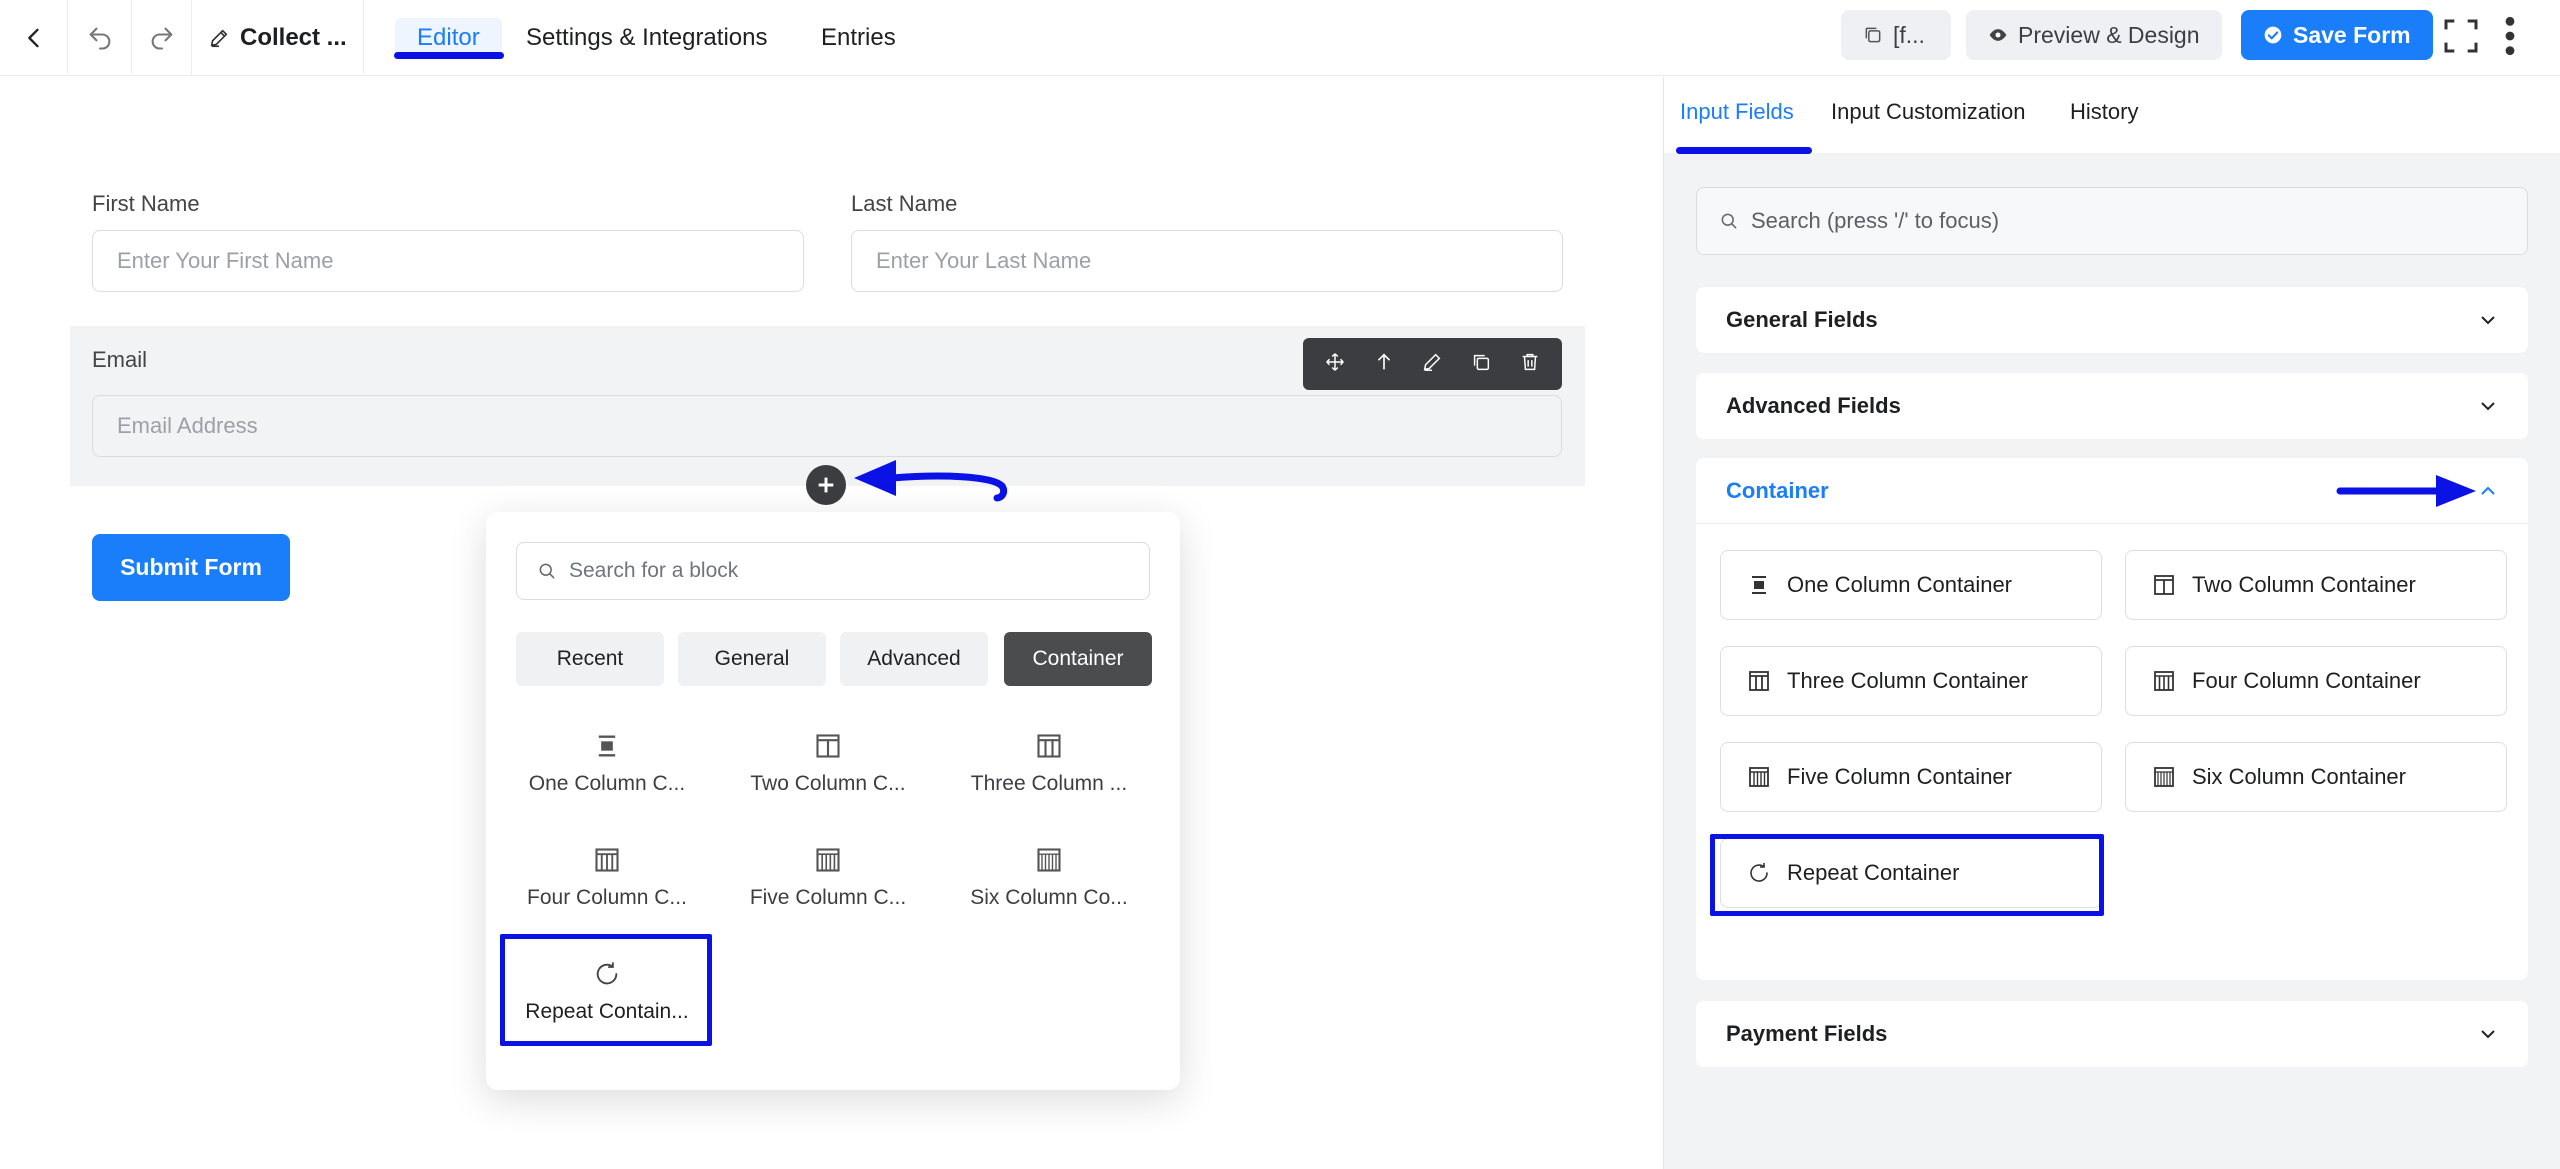 The width and height of the screenshot is (2560, 1169). I want to click on redo-icon, so click(161, 38).